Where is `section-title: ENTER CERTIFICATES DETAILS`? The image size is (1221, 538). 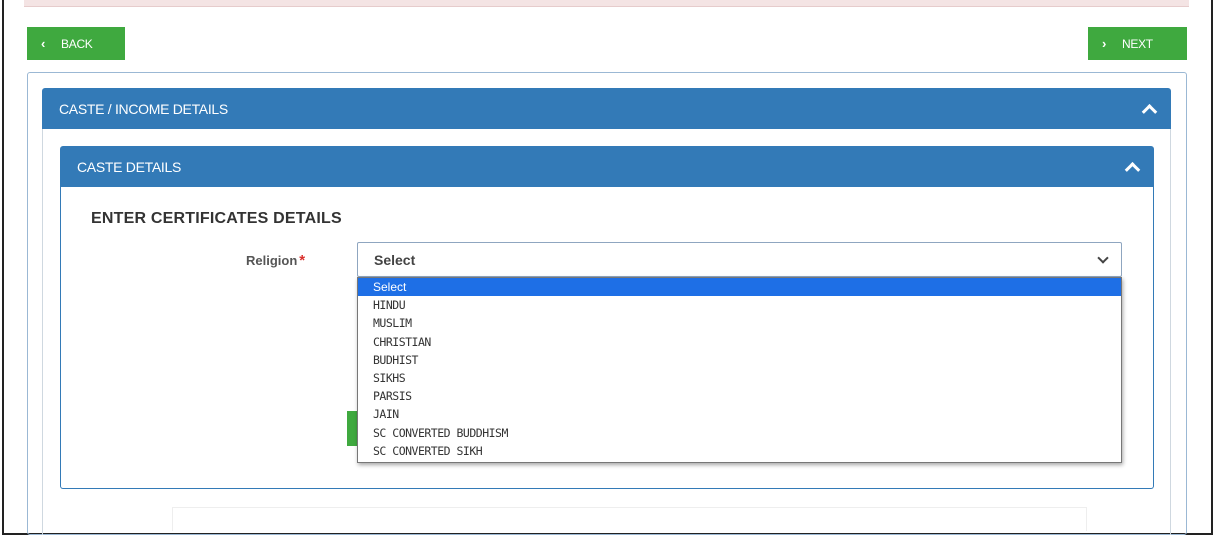 section-title: ENTER CERTIFICATES DETAILS is located at coordinates (216, 218).